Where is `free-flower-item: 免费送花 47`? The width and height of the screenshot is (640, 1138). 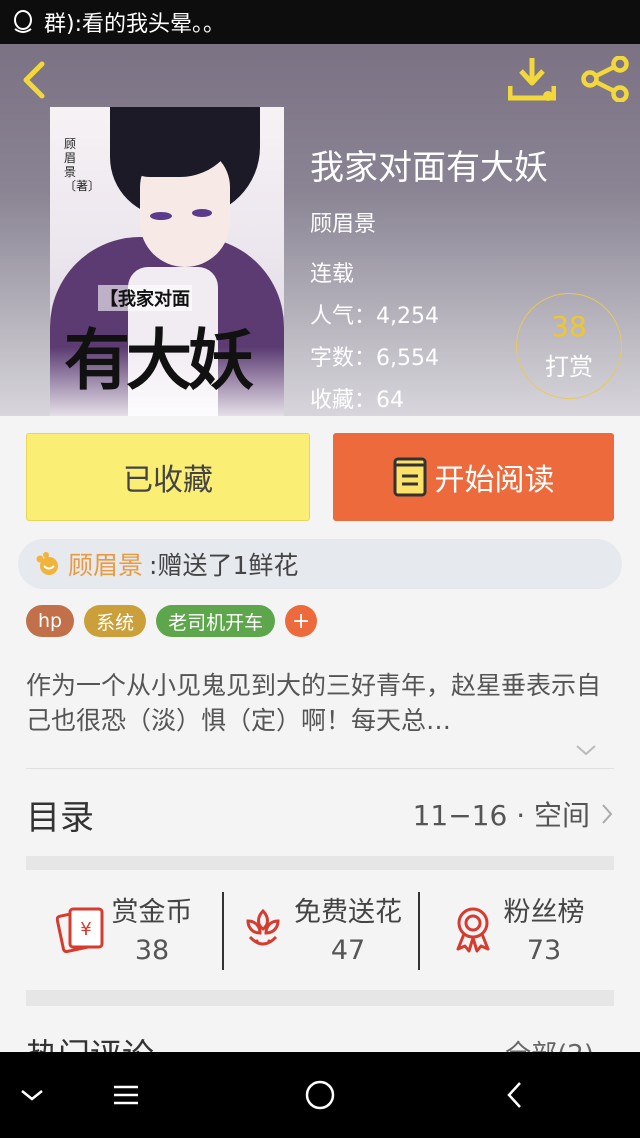 free-flower-item: 免费送花 47 is located at coordinates (320, 928).